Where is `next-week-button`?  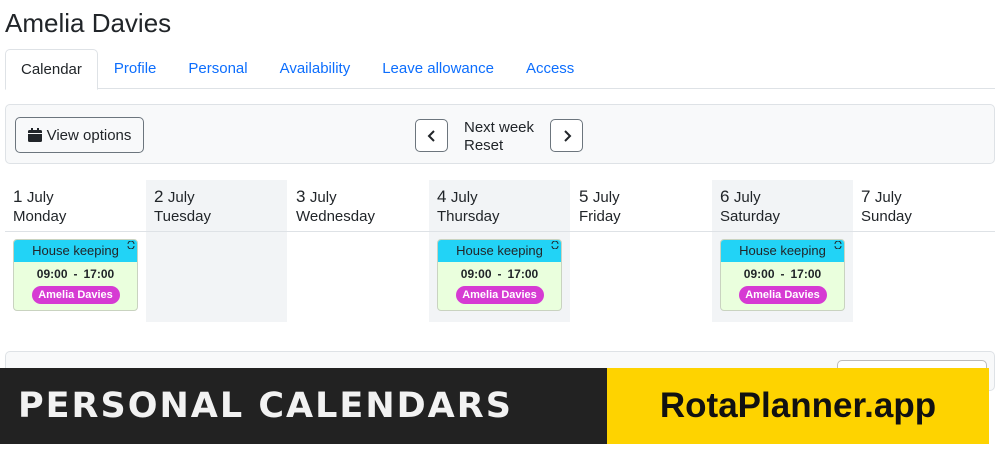
next-week-button is located at coordinates (566, 135).